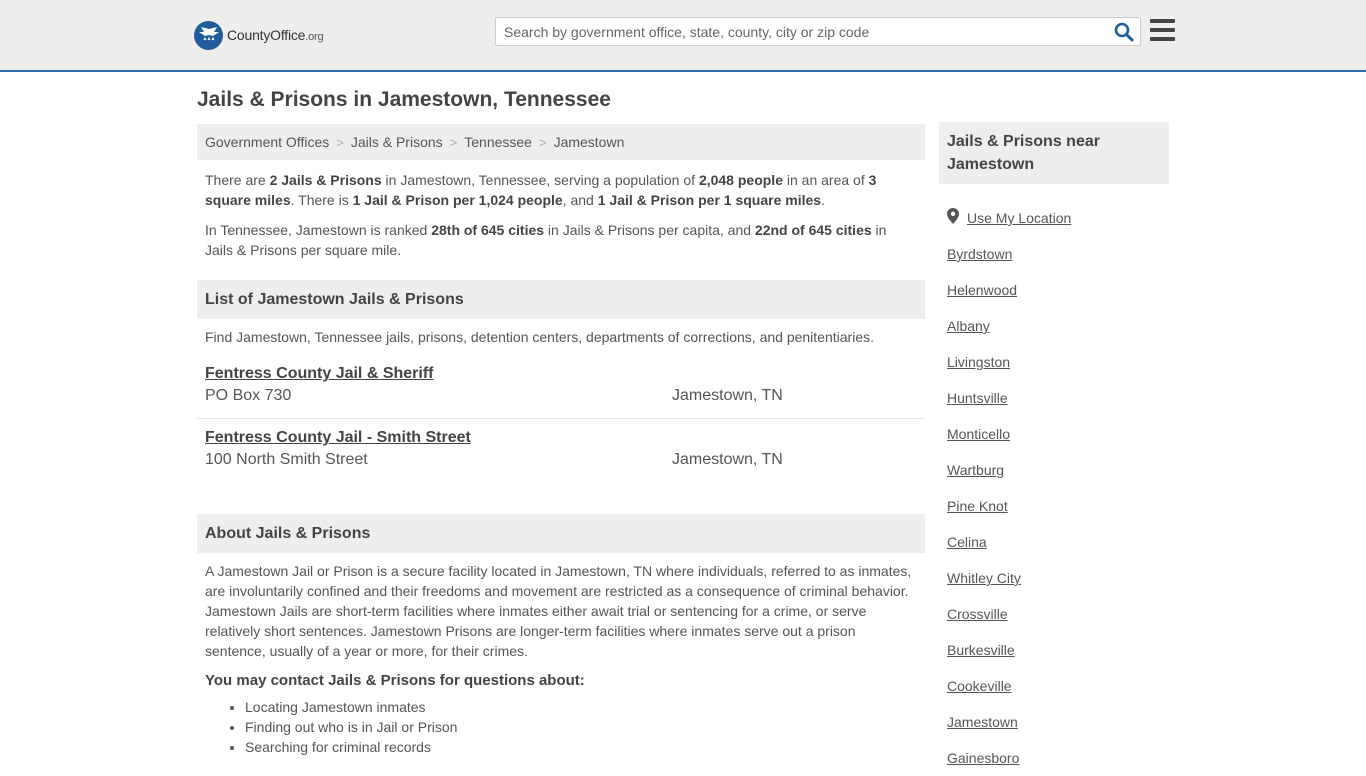 This screenshot has height=776, width=1366. Describe the element at coordinates (1054, 650) in the screenshot. I see `sidebar-city-link: Burkesville` at that location.